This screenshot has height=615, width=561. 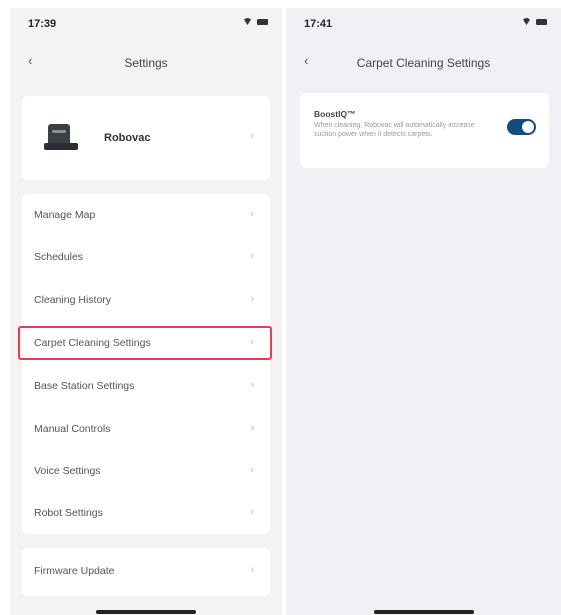 What do you see at coordinates (146, 386) in the screenshot?
I see `menu-item-base-station-settings: Base Station Settings ›` at bounding box center [146, 386].